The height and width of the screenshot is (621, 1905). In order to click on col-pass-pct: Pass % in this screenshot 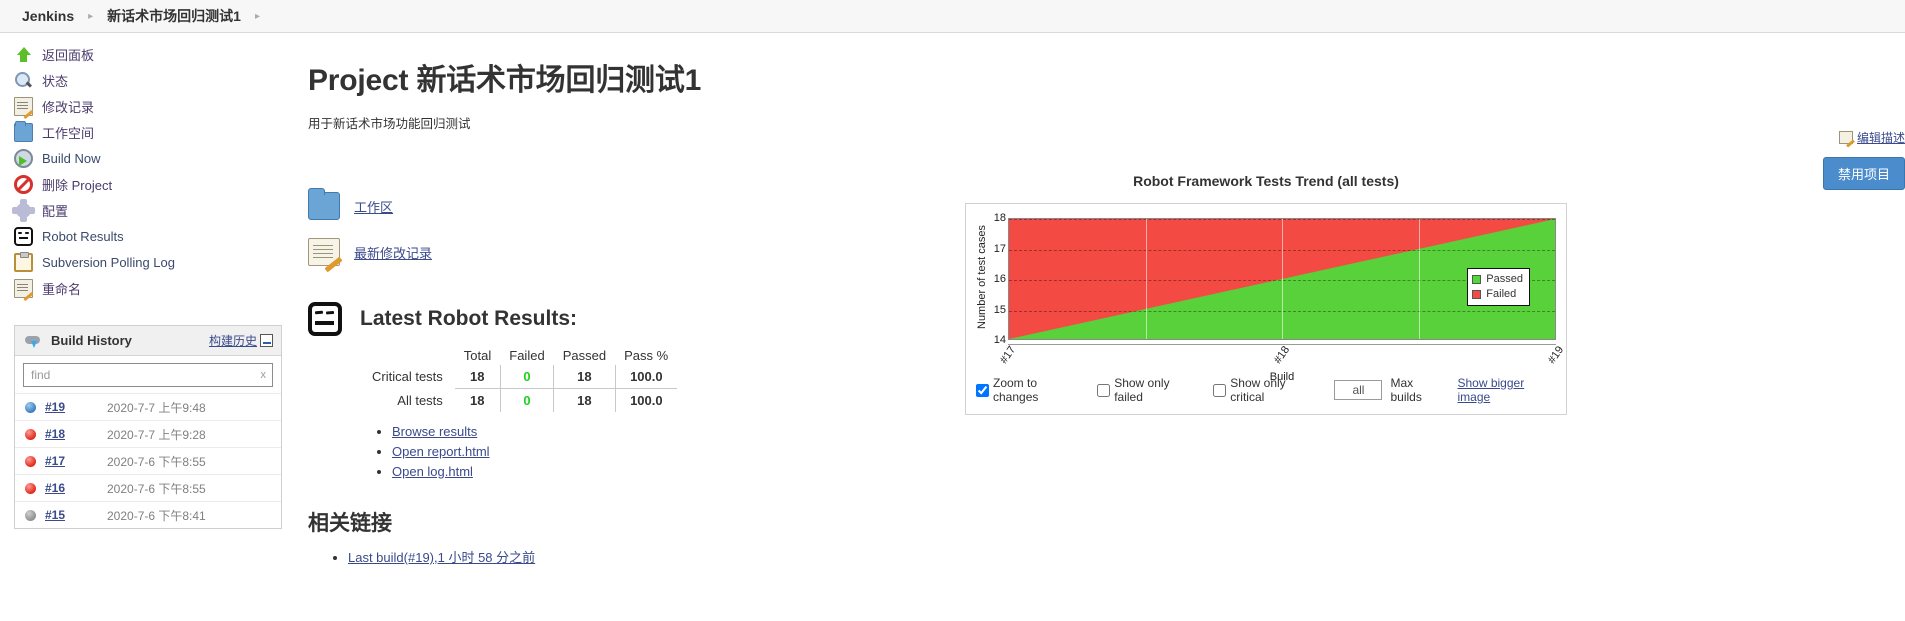, I will do `click(646, 355)`.